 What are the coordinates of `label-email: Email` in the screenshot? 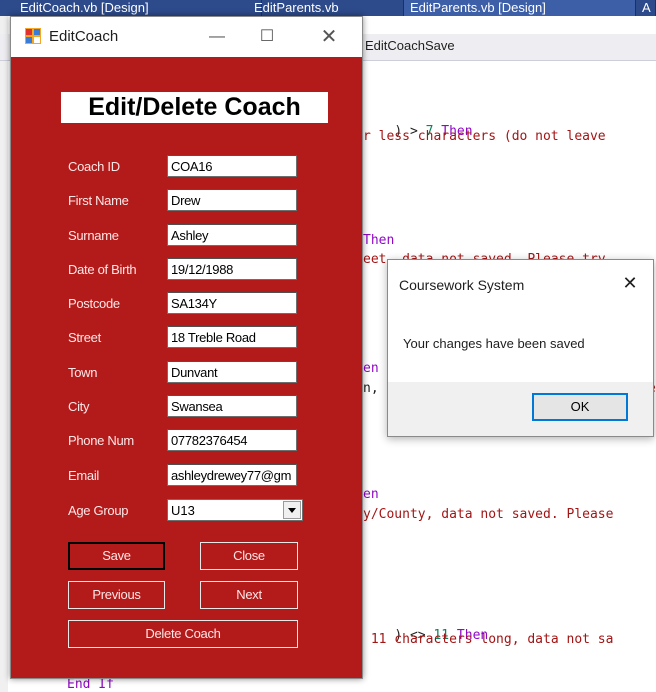 It's located at (84, 475).